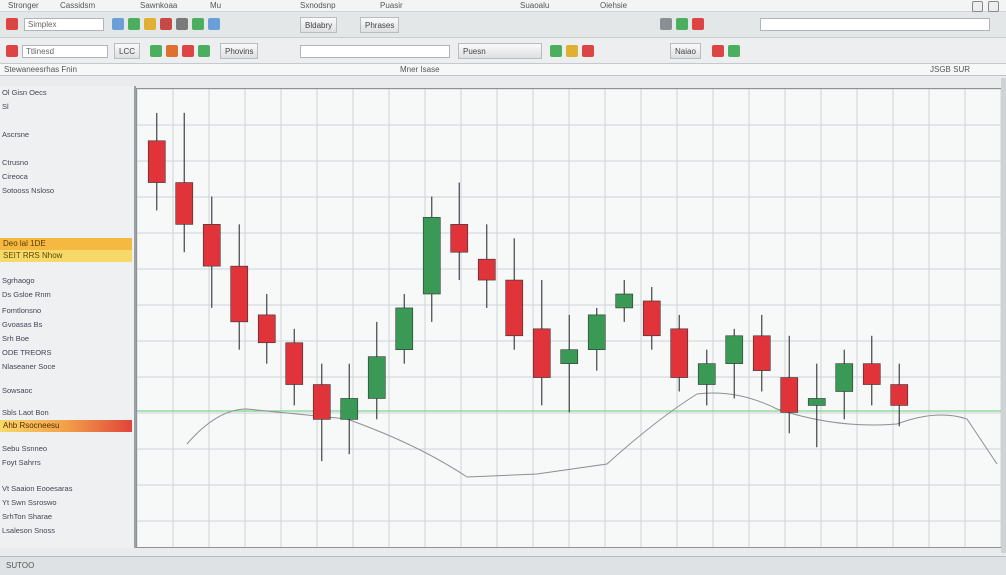  I want to click on order-row: SrhTon Sharae, so click(66, 517).